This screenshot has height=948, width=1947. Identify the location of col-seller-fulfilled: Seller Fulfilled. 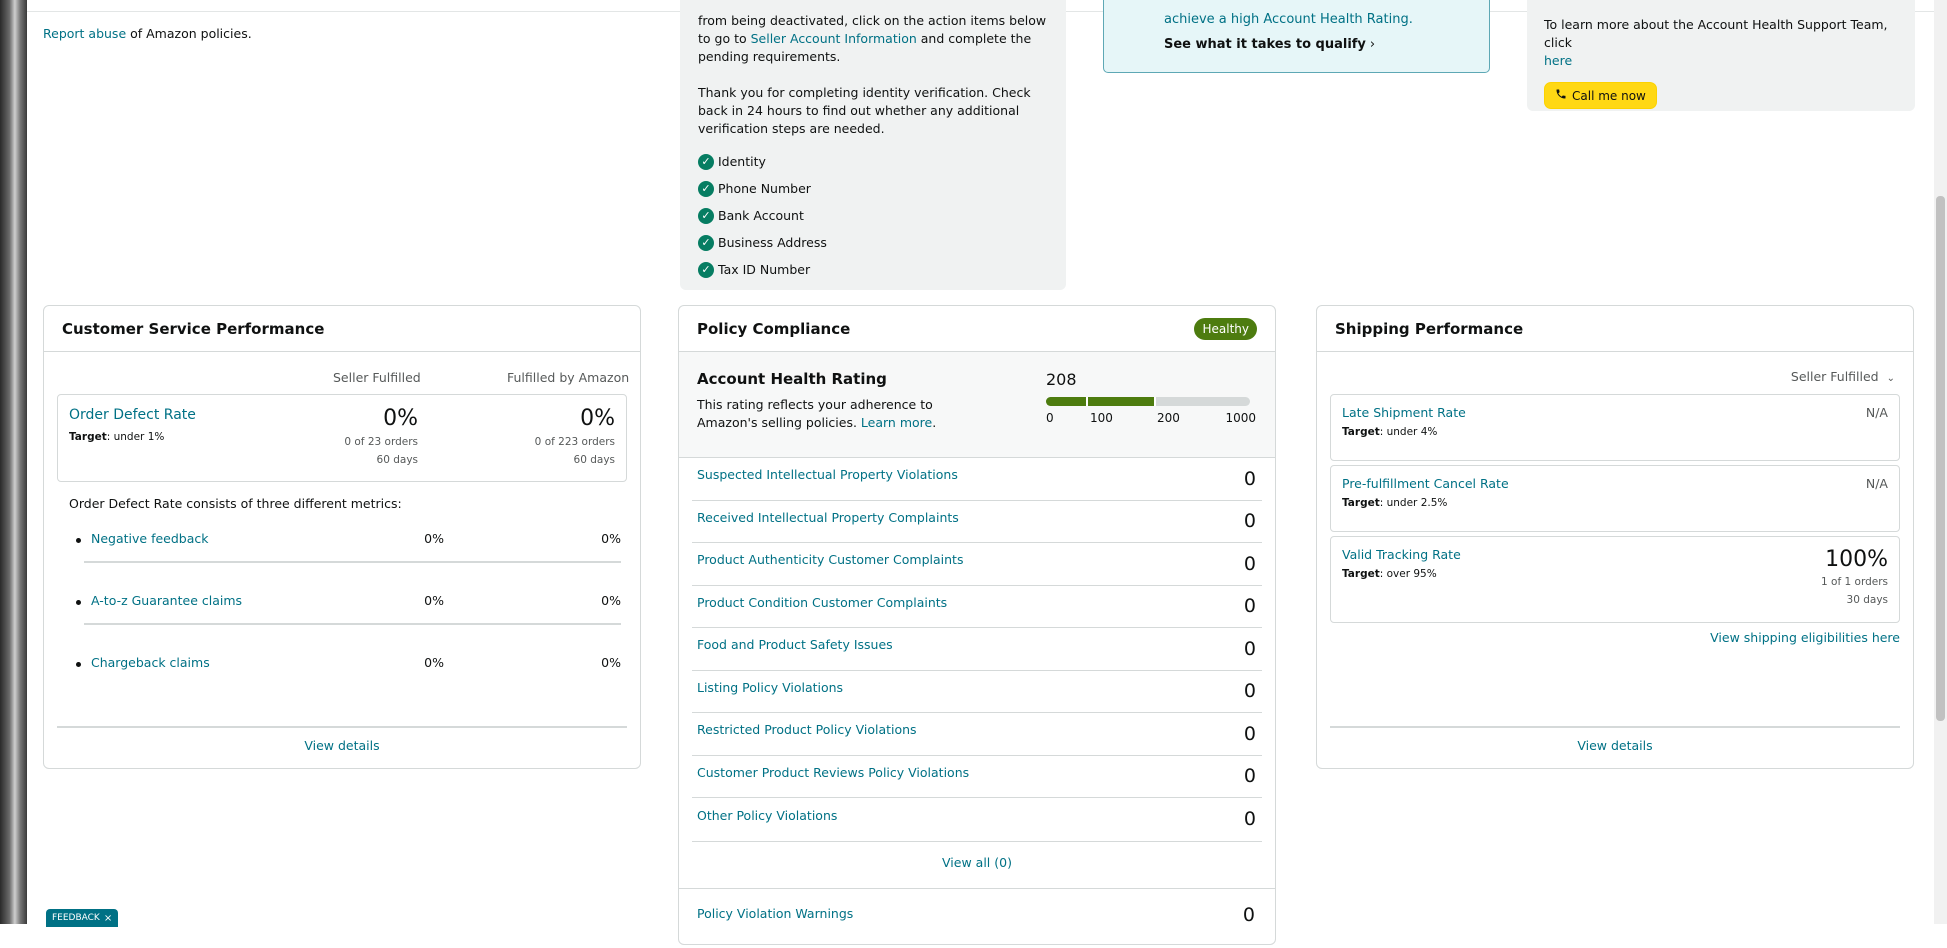
(377, 377).